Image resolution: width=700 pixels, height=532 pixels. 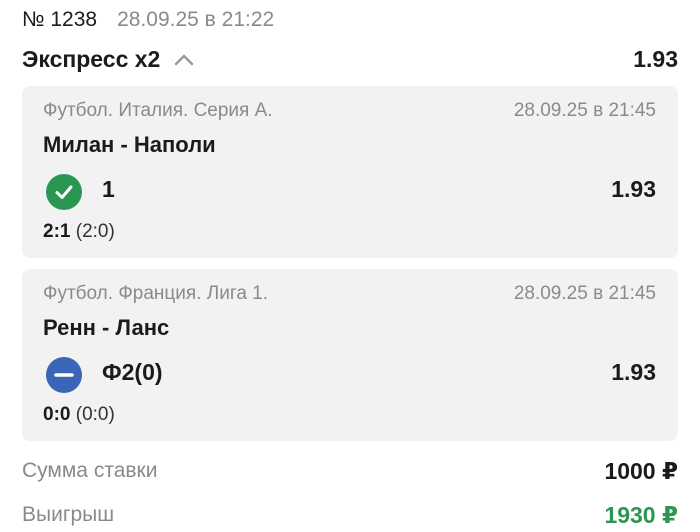 I want to click on express-title: Экспресс х2, so click(x=91, y=58).